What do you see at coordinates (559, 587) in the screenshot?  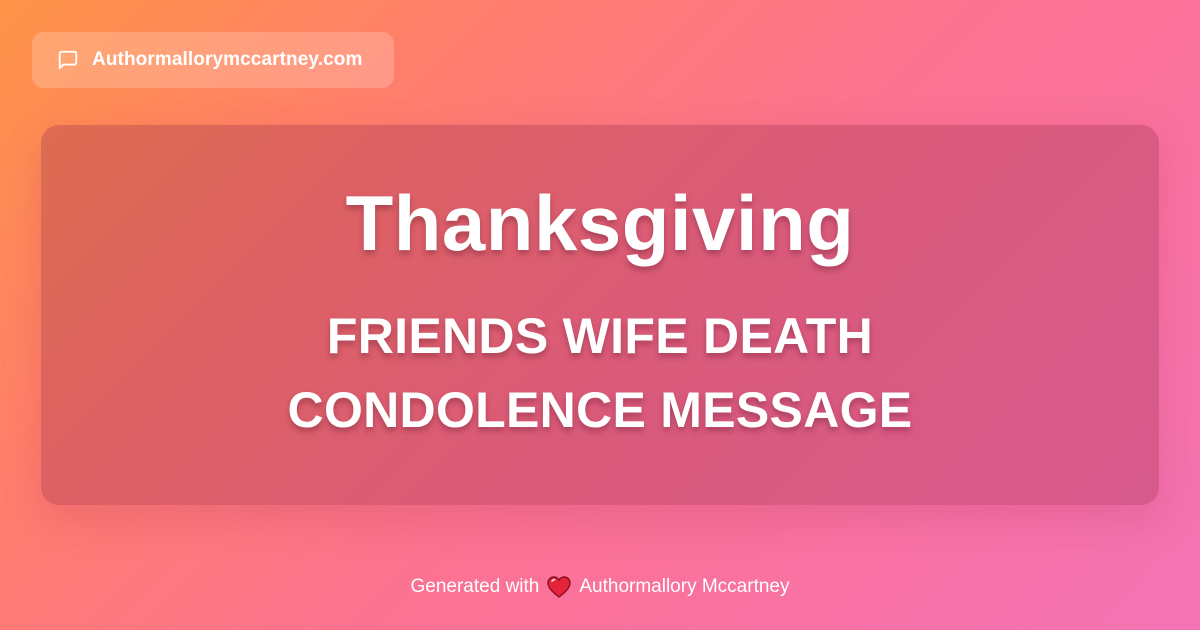 I see `heart-icon` at bounding box center [559, 587].